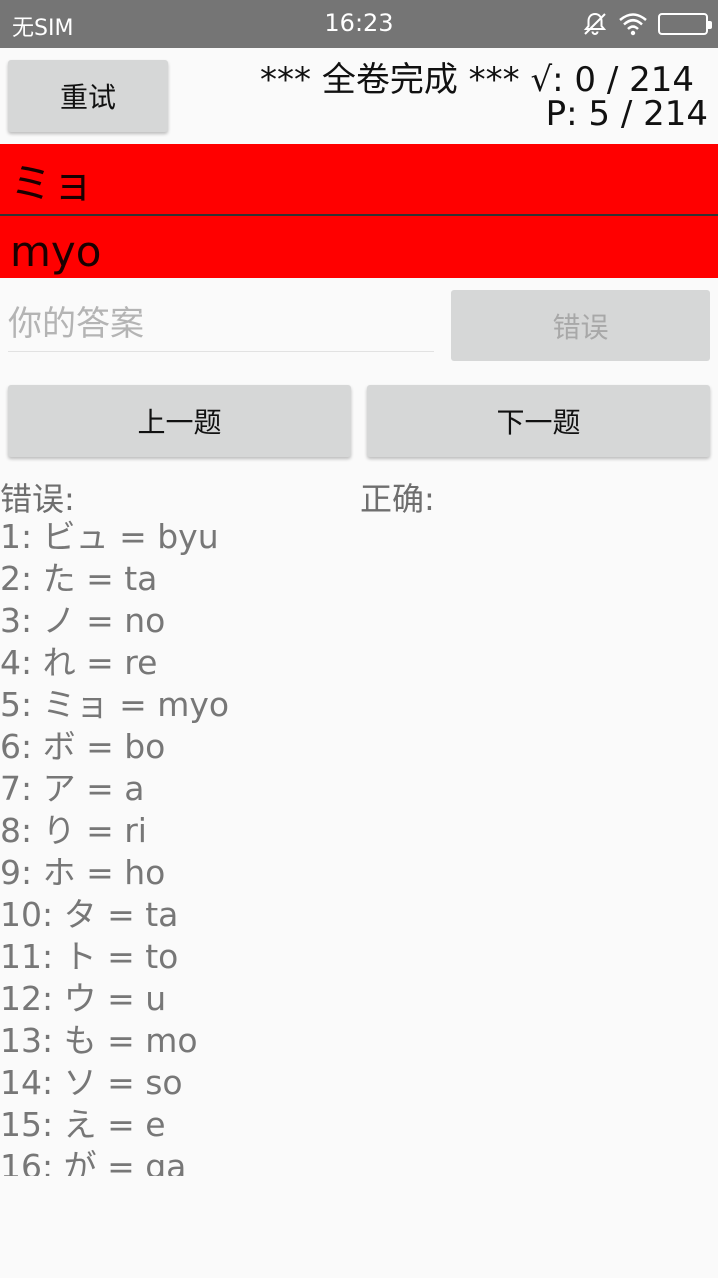 The height and width of the screenshot is (1278, 718). What do you see at coordinates (221, 324) in the screenshot?
I see `answer-input` at bounding box center [221, 324].